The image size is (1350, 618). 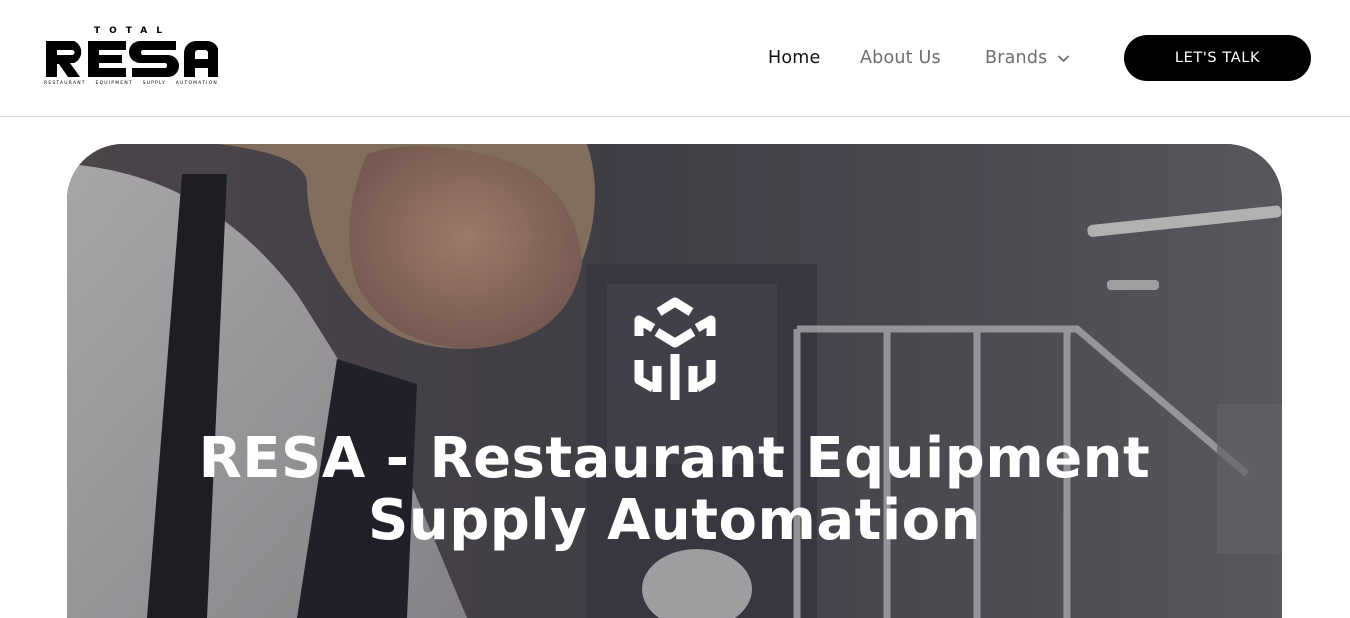 What do you see at coordinates (114, 83) in the screenshot?
I see `logo-tagline-word: EQUIPMENT` at bounding box center [114, 83].